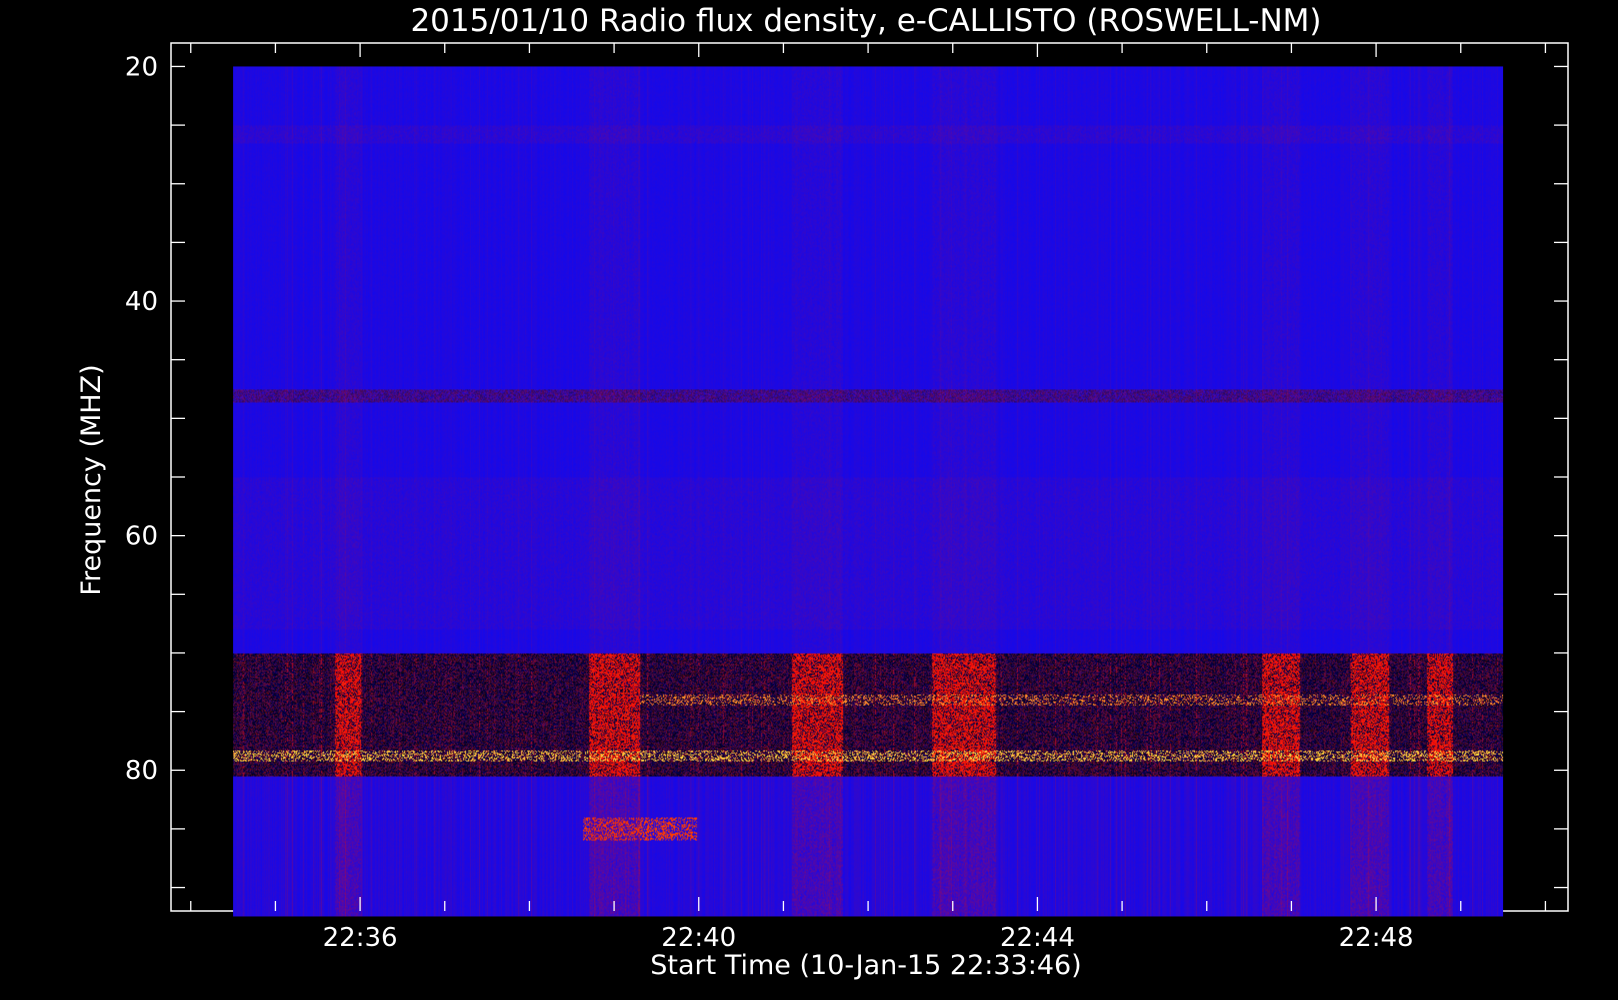  What do you see at coordinates (698, 938) in the screenshot?
I see `x-tick-label: 22:40` at bounding box center [698, 938].